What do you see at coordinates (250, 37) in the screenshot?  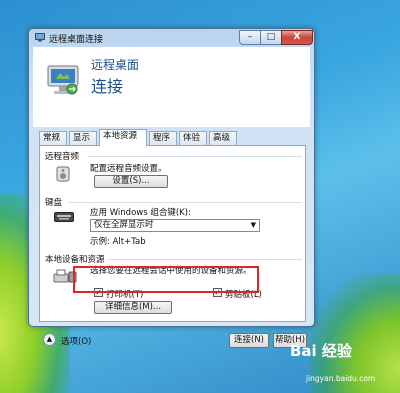 I see `minimize-button: –` at bounding box center [250, 37].